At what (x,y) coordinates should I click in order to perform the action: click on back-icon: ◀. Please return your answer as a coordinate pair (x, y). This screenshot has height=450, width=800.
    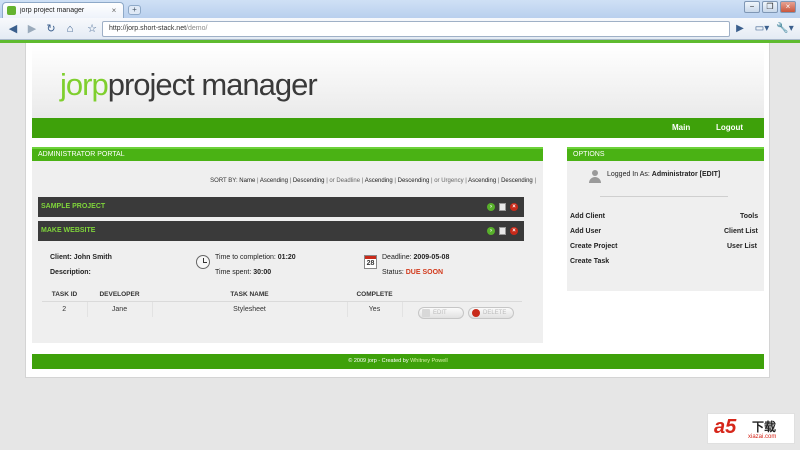
    Looking at the image, I should click on (13, 29).